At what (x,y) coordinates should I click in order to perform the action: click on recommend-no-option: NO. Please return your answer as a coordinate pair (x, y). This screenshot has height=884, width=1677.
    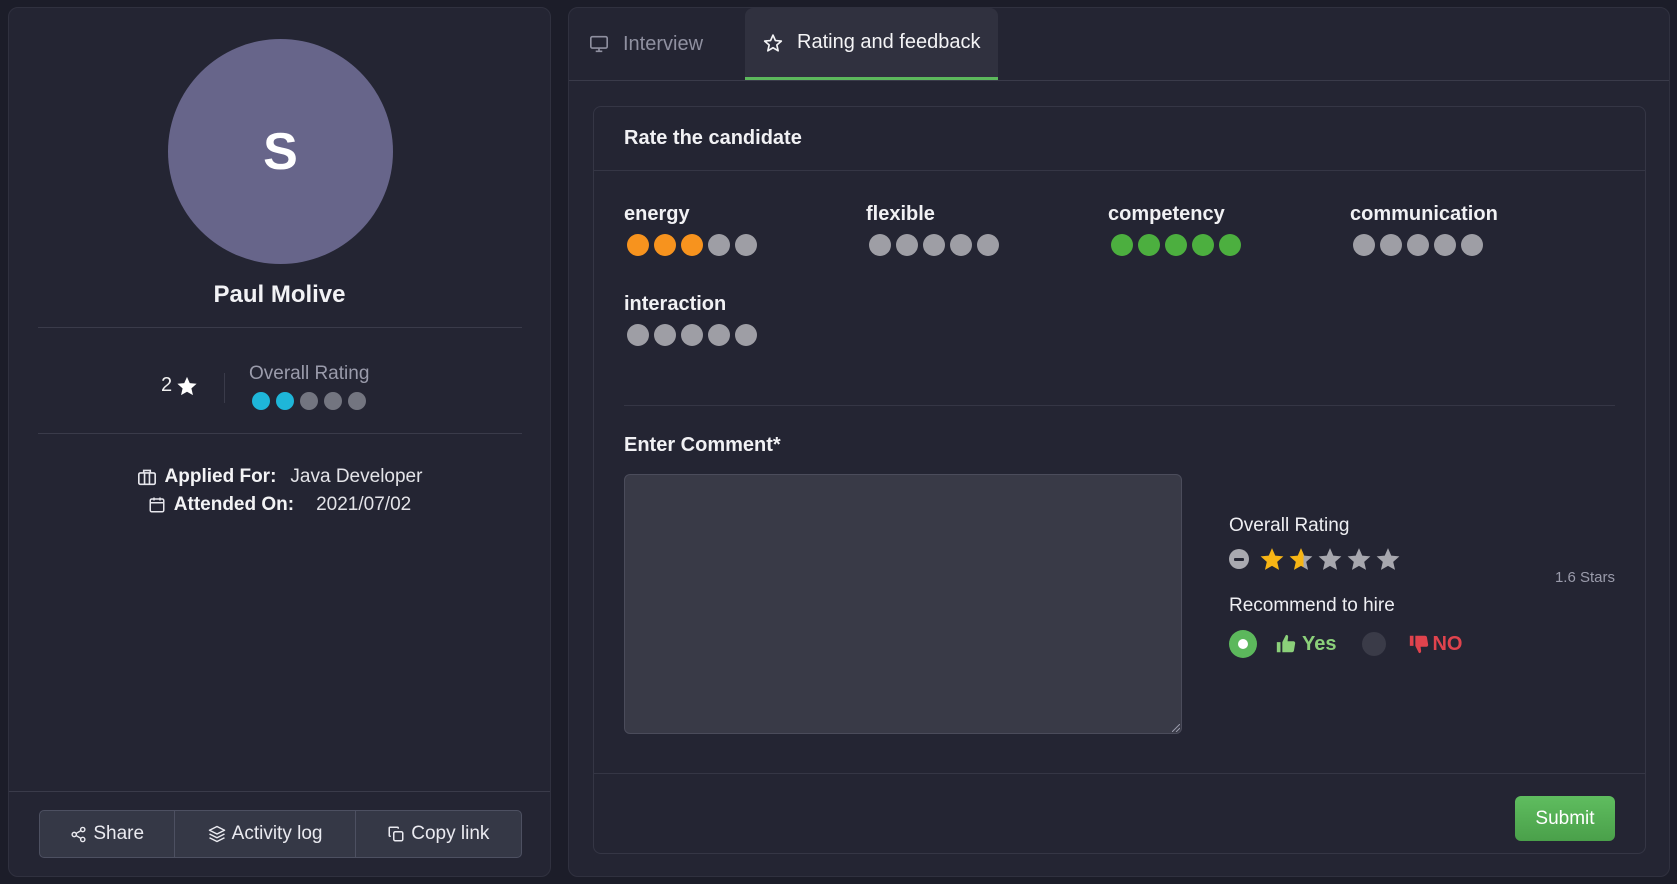
    Looking at the image, I should click on (1435, 644).